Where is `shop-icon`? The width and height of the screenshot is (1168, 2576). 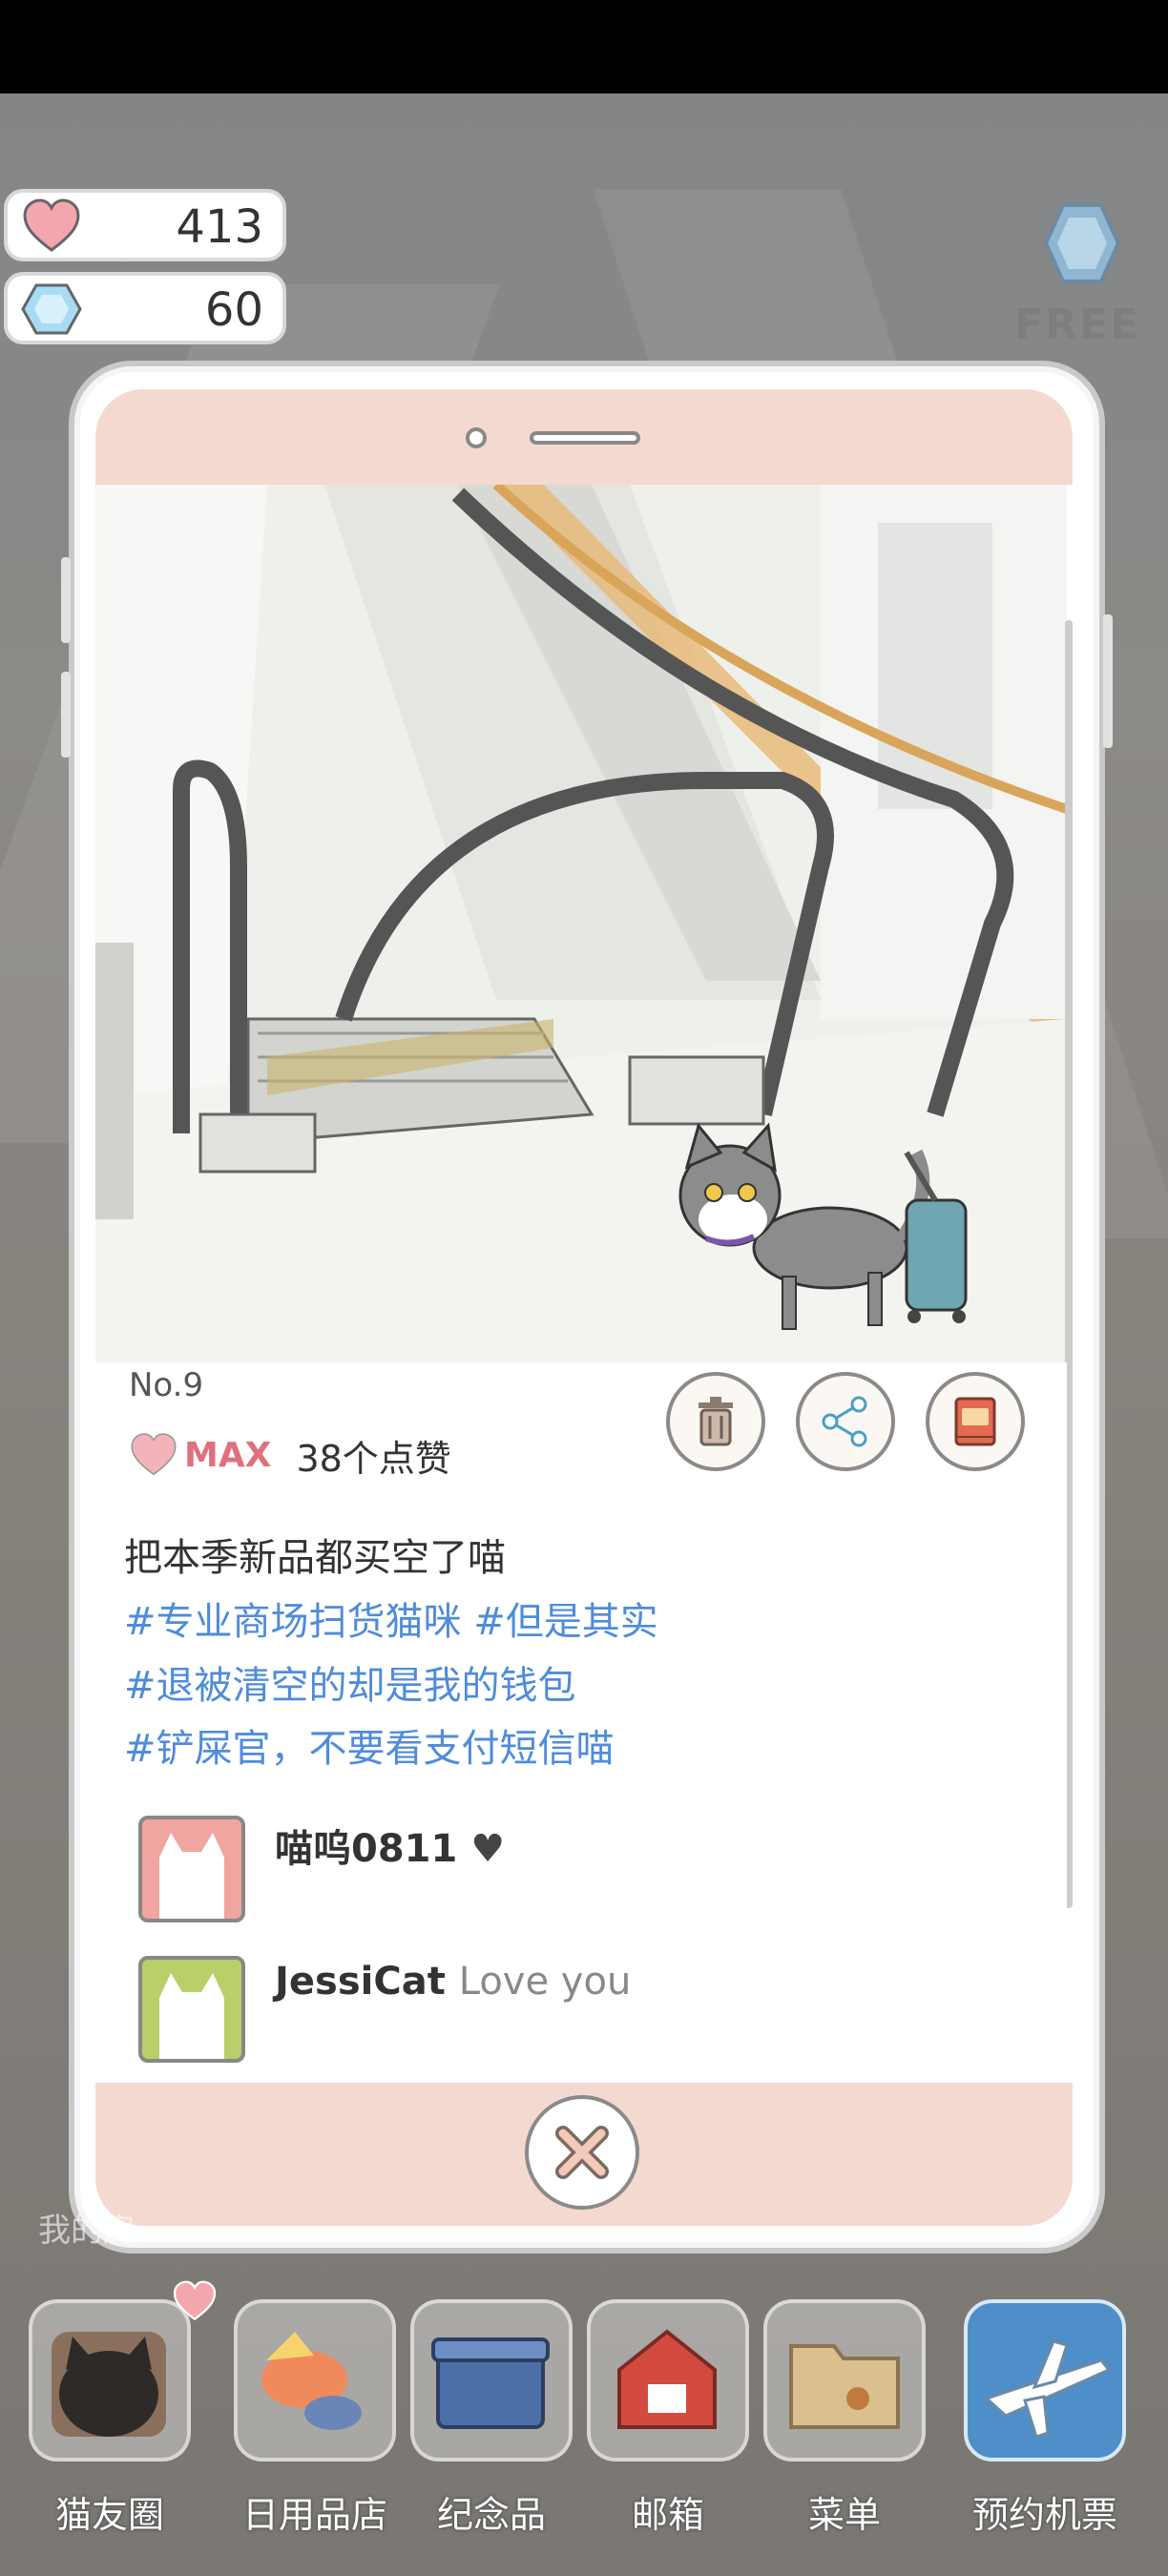
shop-icon is located at coordinates (315, 2380).